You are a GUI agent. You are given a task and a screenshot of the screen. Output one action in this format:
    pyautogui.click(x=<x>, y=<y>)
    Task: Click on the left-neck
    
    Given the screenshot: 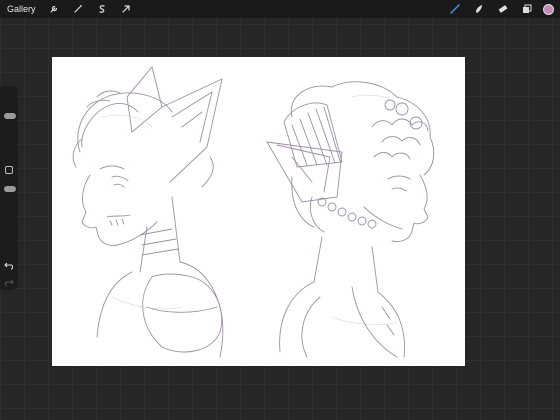 What is the action you would take?
    pyautogui.click(x=160, y=234)
    